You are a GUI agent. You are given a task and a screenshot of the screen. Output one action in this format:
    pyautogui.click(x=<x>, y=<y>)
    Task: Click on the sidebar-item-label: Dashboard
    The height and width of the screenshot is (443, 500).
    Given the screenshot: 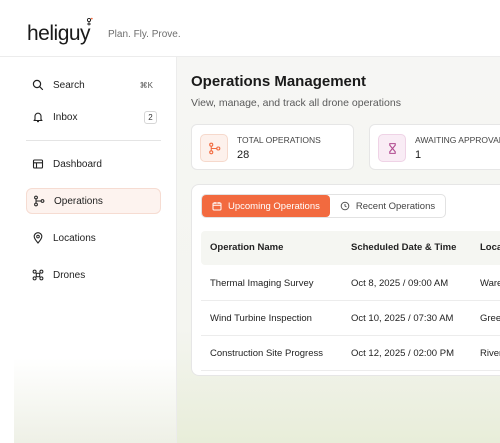 What is the action you would take?
    pyautogui.click(x=77, y=164)
    